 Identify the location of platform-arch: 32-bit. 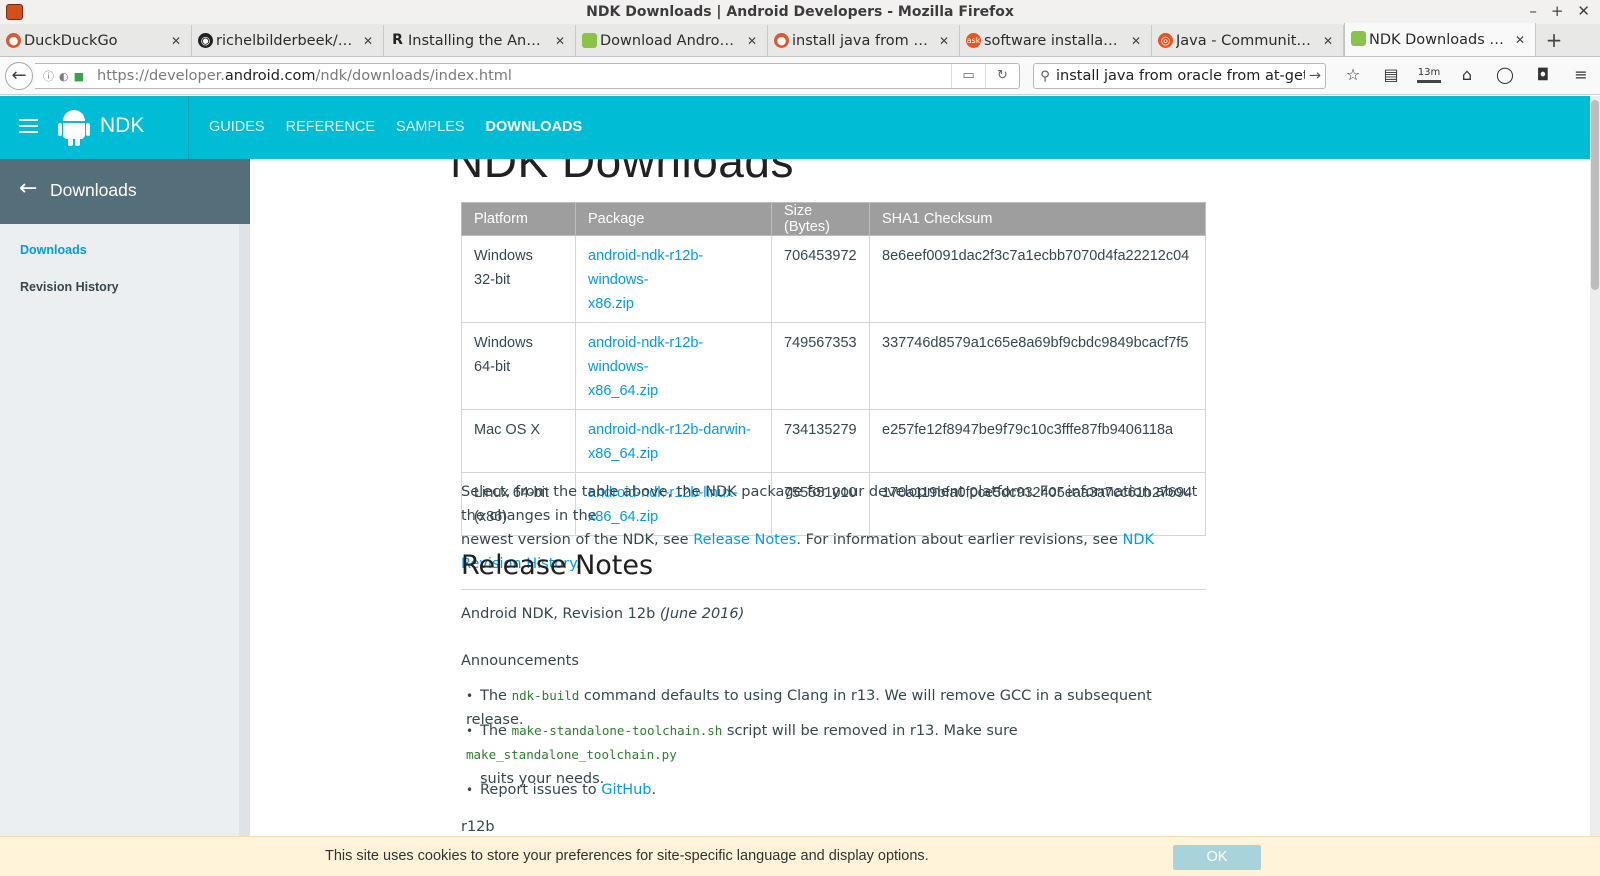
(492, 280).